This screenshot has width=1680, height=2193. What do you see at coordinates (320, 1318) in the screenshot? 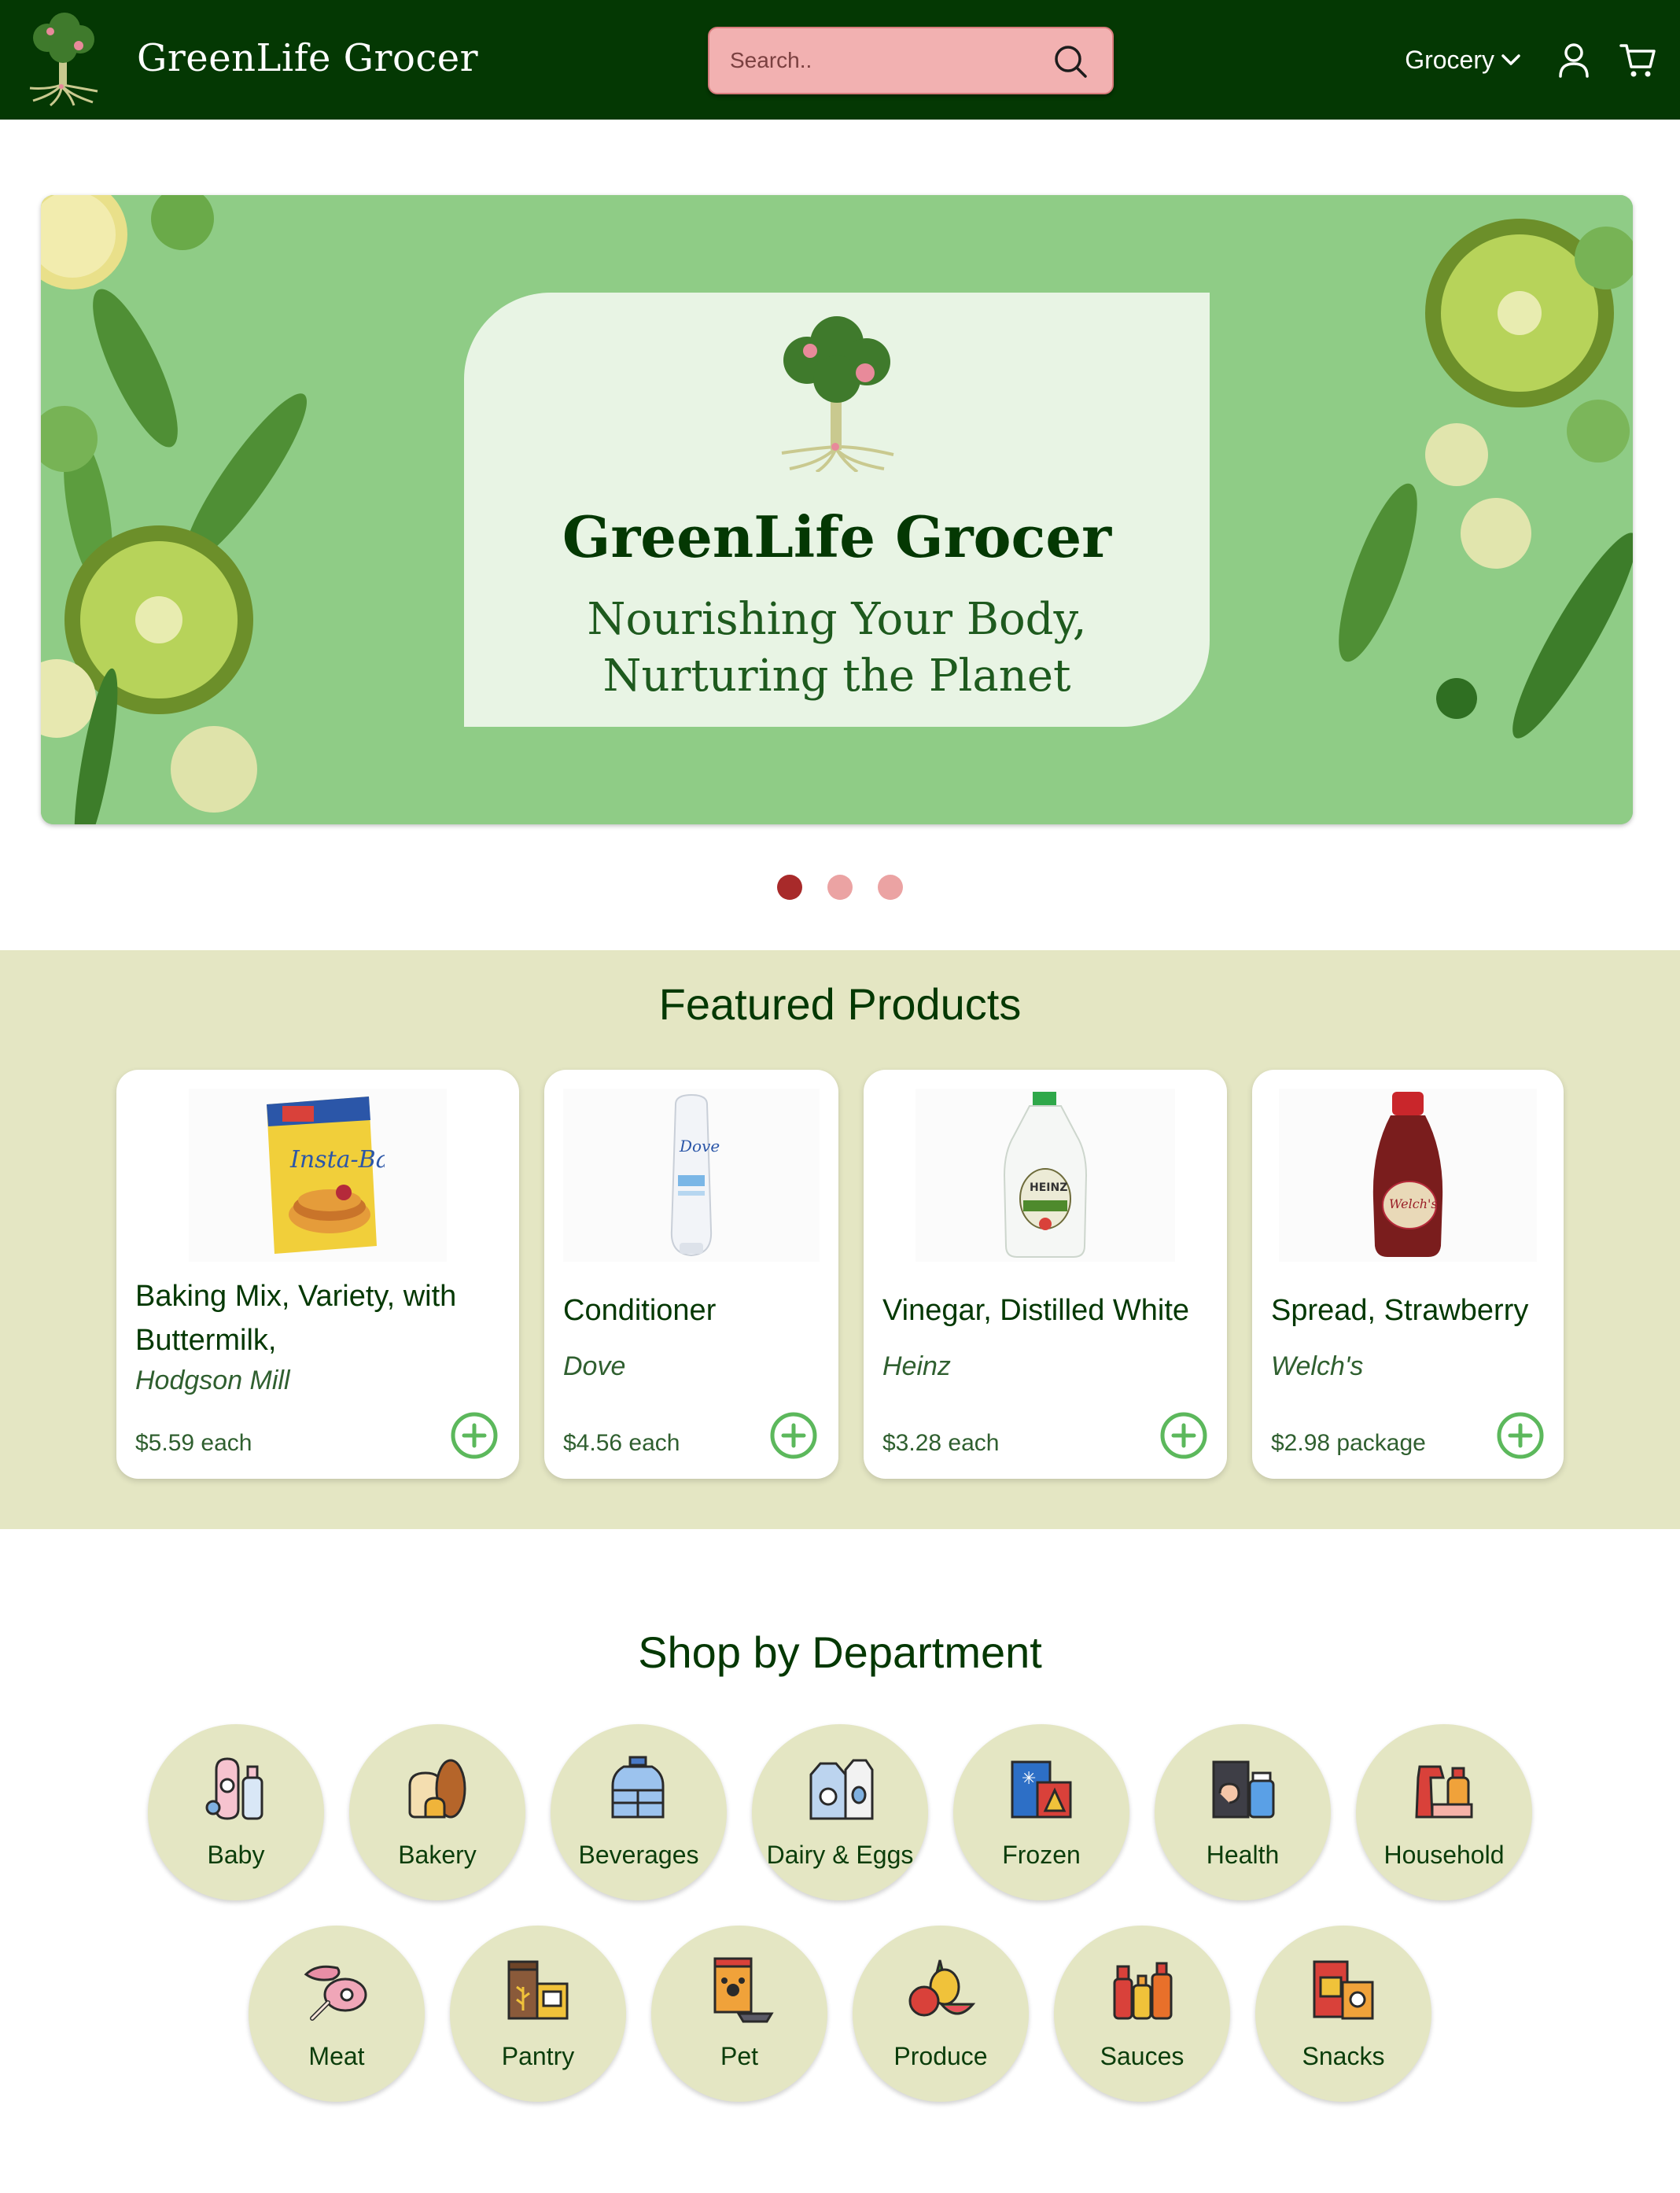
I see `product-name: Baking Mix, Variety, with Buttermilk,` at bounding box center [320, 1318].